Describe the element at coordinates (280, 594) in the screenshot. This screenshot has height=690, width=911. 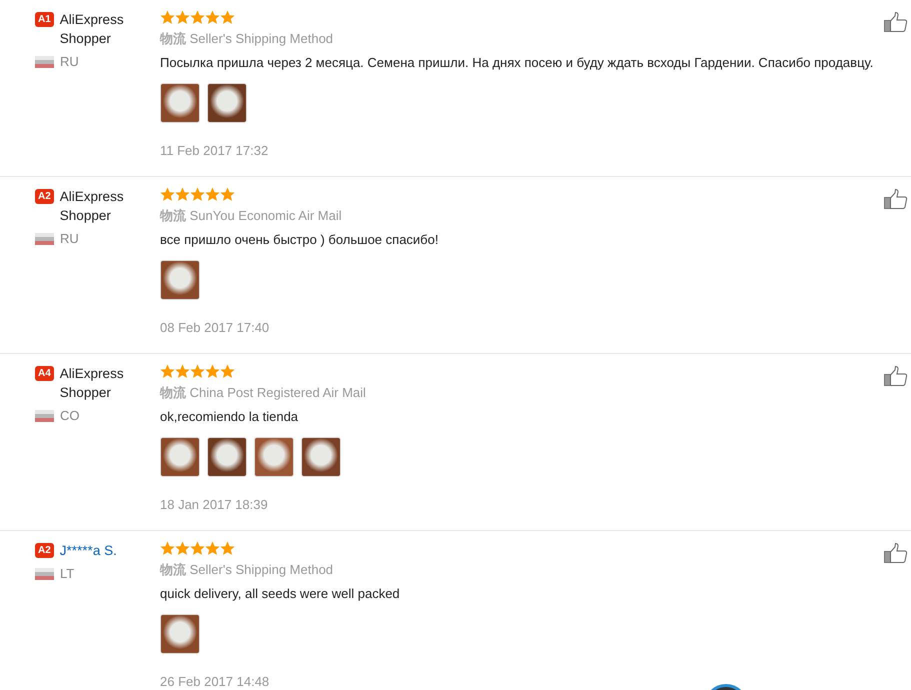
I see `review-text: quick delivery, all seeds were well packed` at that location.